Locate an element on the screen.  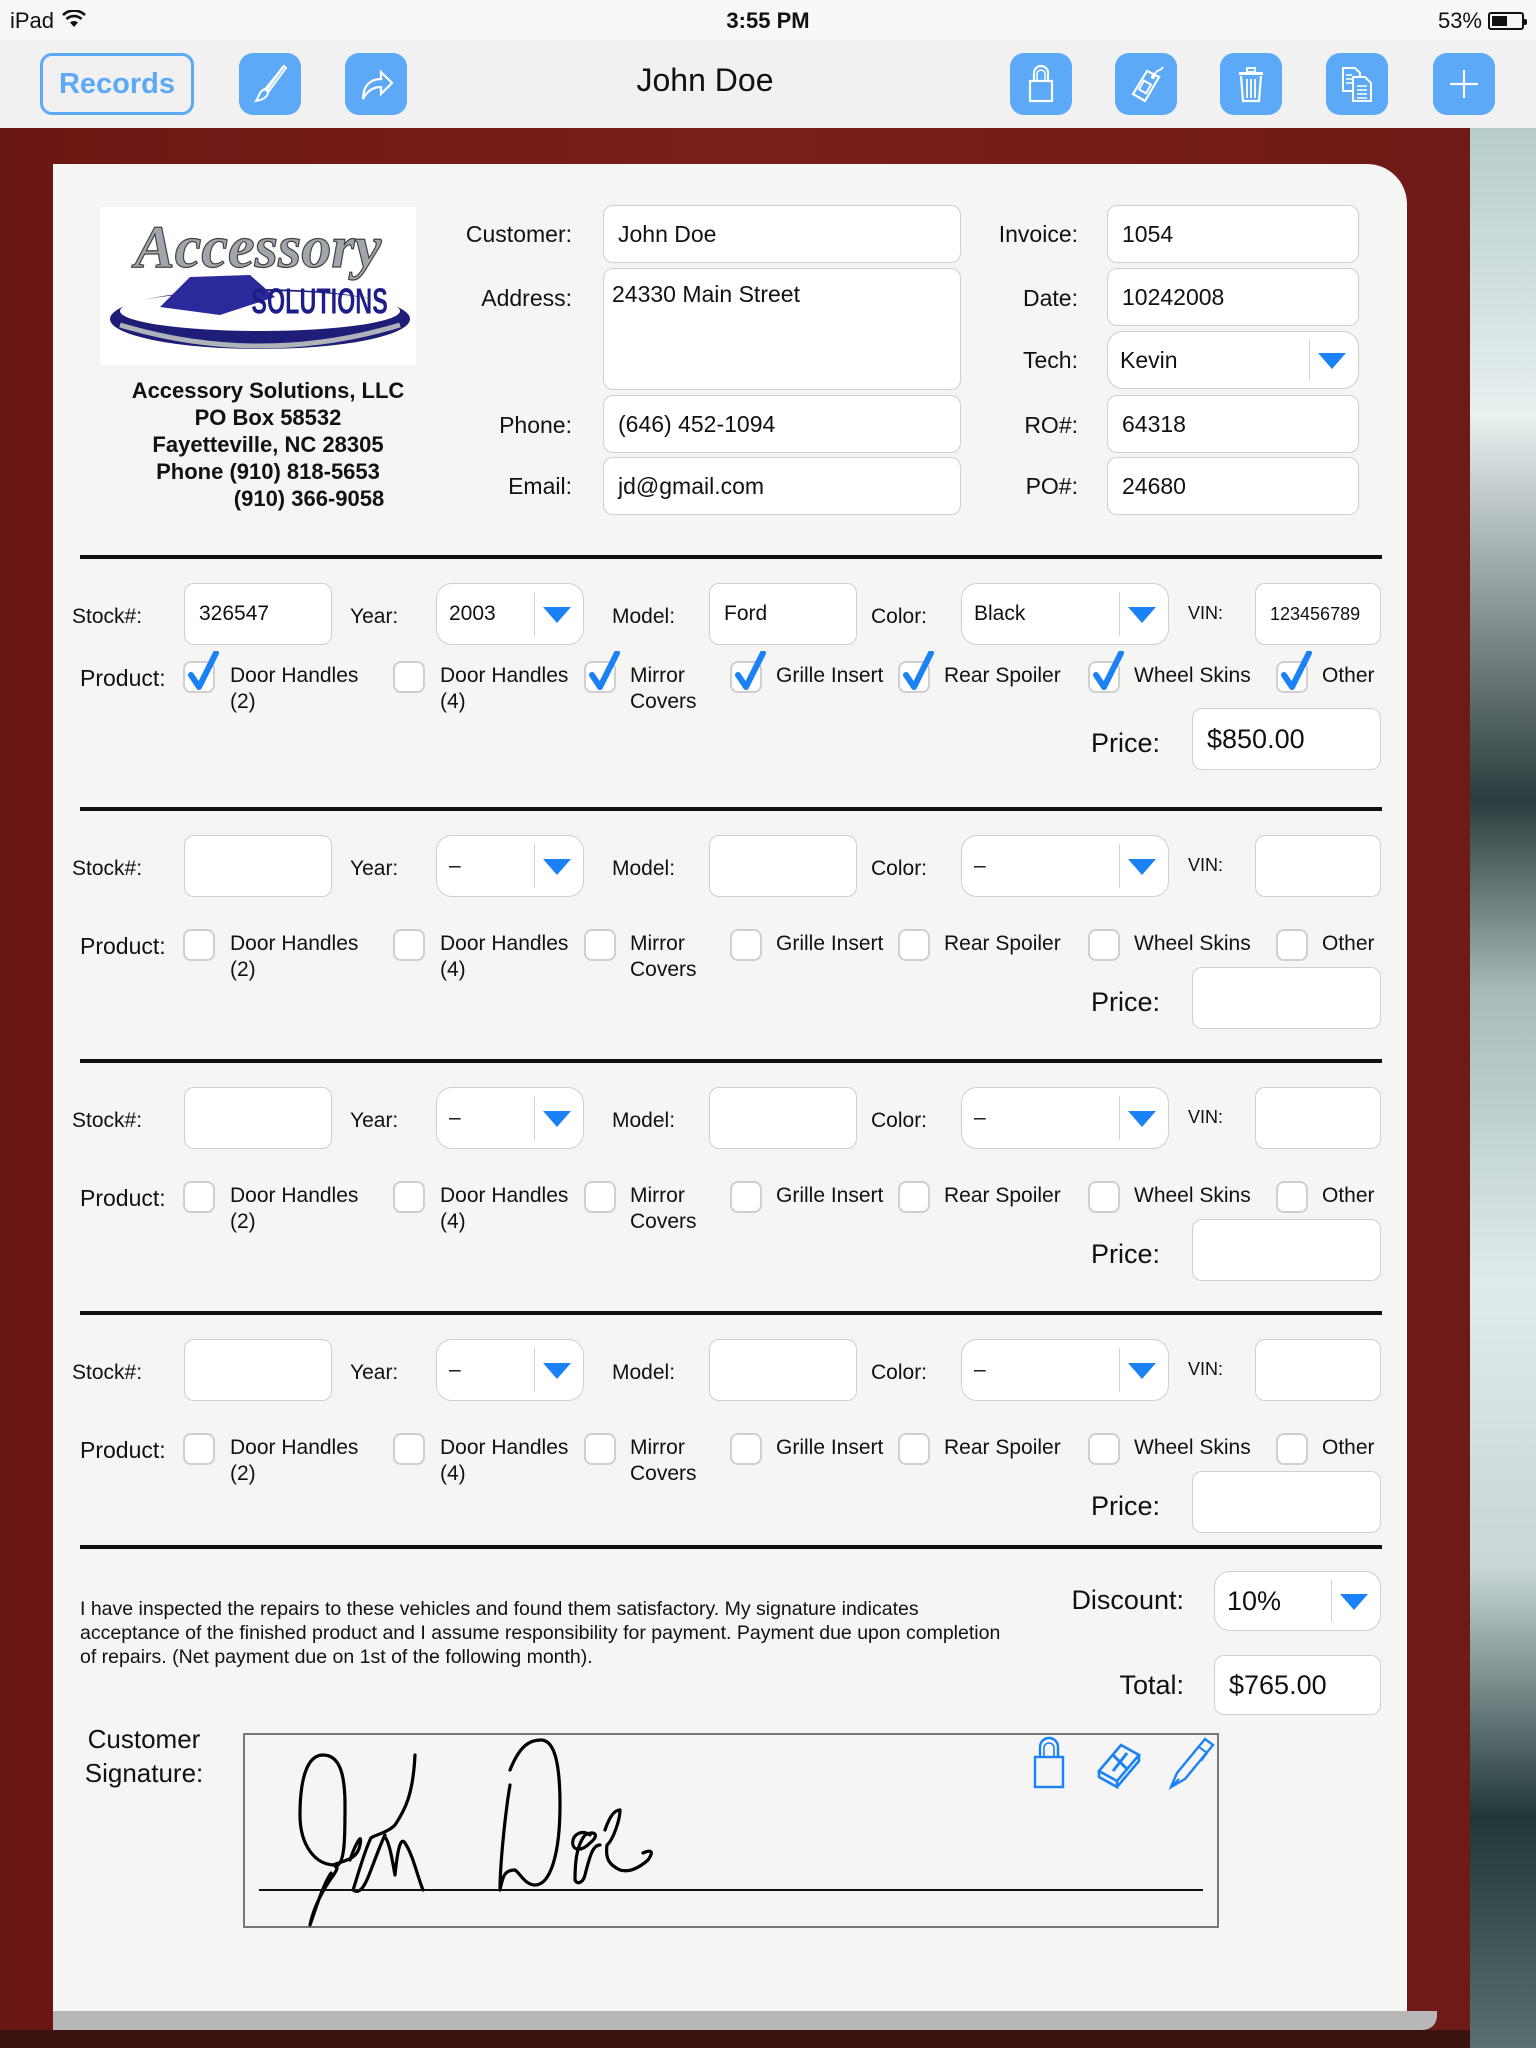
invoice-label: Invoice: is located at coordinates (1038, 234).